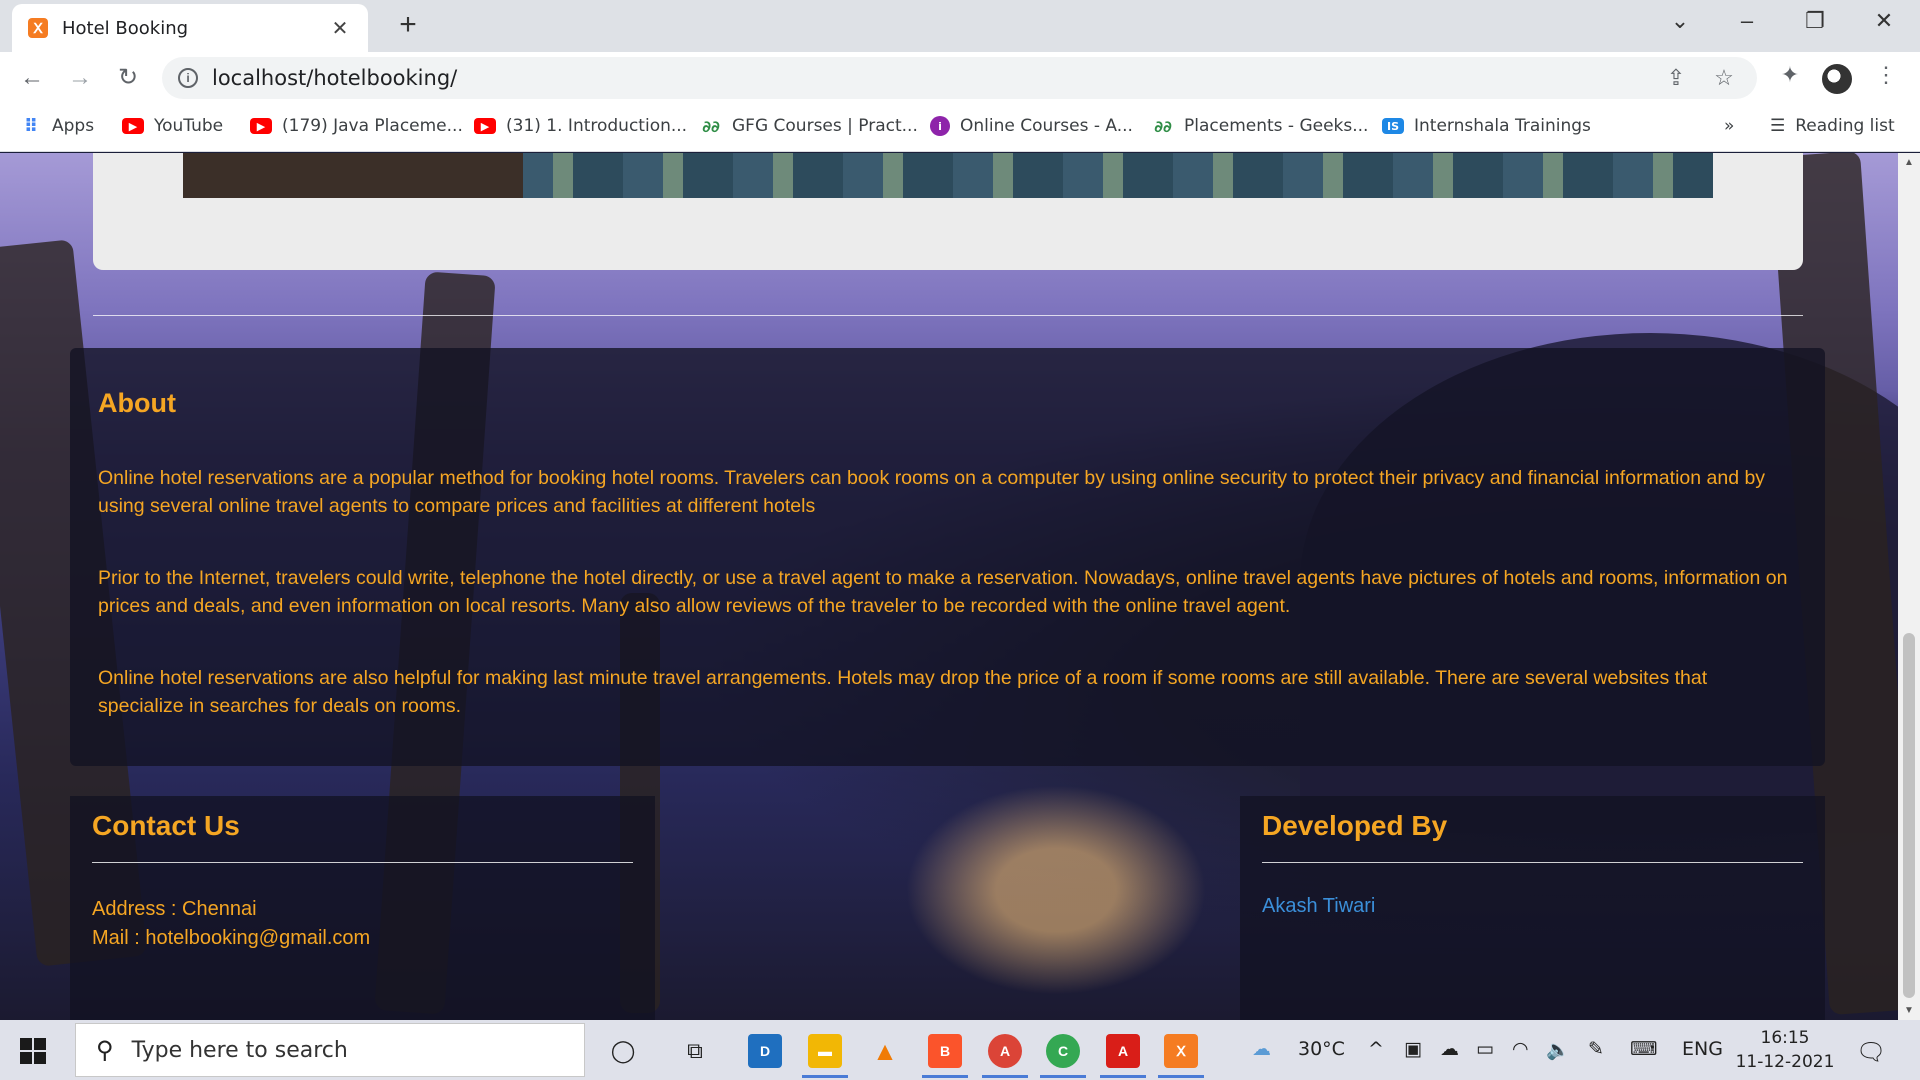 Image resolution: width=1920 pixels, height=1080 pixels. Describe the element at coordinates (1871, 1052) in the screenshot. I see `notifications-icon: 🗨` at that location.